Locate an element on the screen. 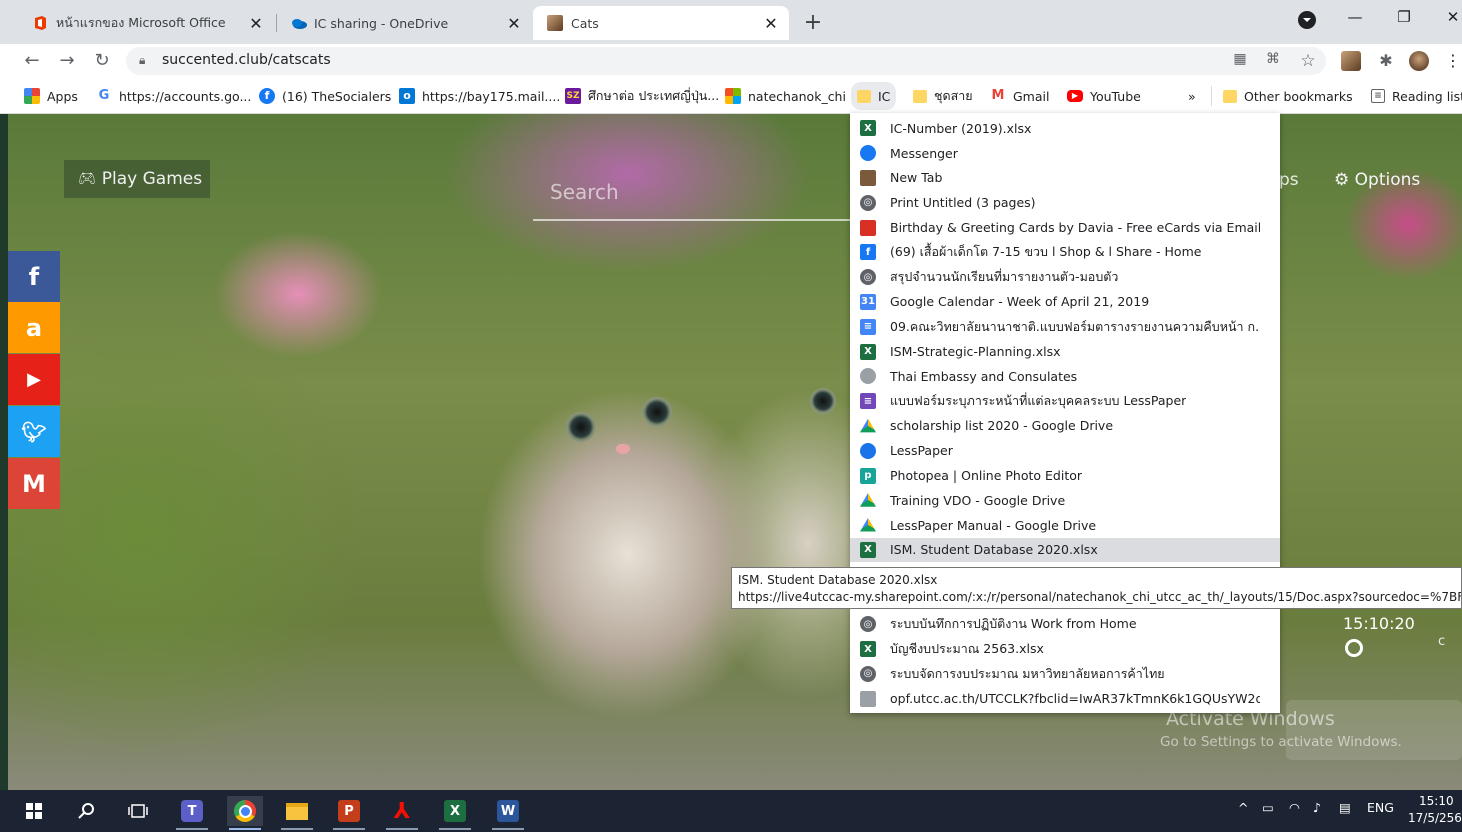 The height and width of the screenshot is (832, 1462). language-indicator: ENG is located at coordinates (1380, 807).